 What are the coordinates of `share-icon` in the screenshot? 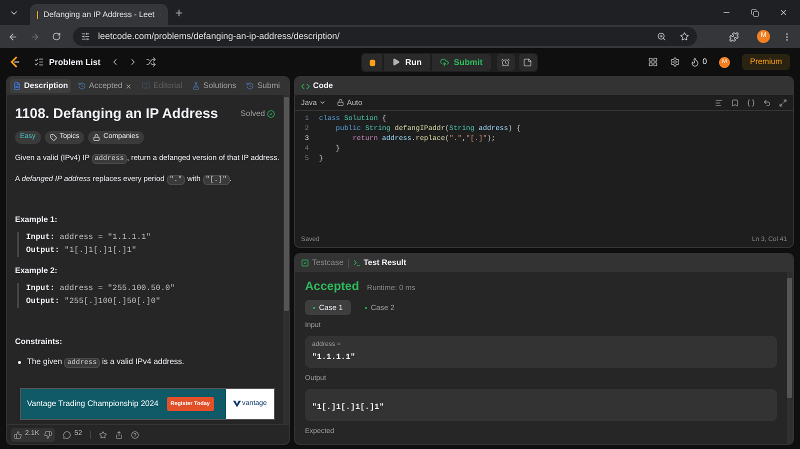 It's located at (119, 434).